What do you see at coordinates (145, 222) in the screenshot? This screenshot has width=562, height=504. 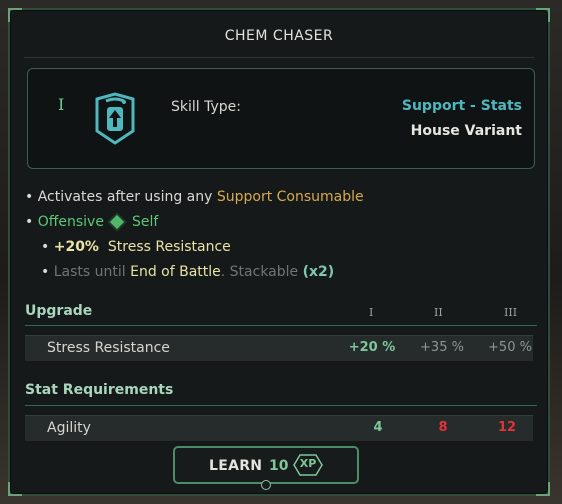 I see `target-self: Self` at bounding box center [145, 222].